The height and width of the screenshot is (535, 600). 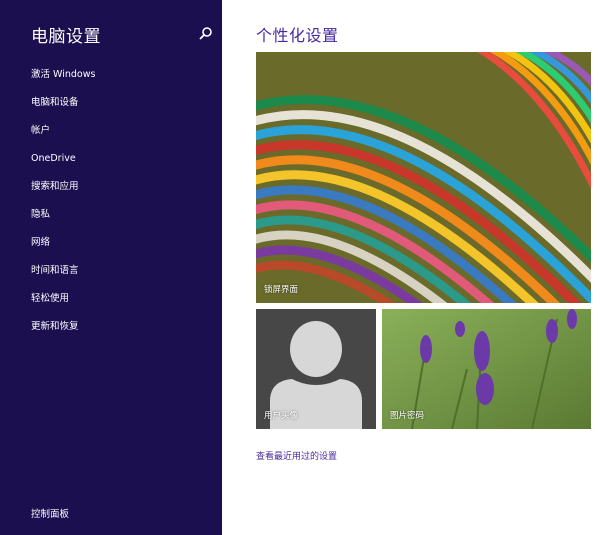 I want to click on sidebar-item-ease-of-access: 轻松使用, so click(x=63, y=303).